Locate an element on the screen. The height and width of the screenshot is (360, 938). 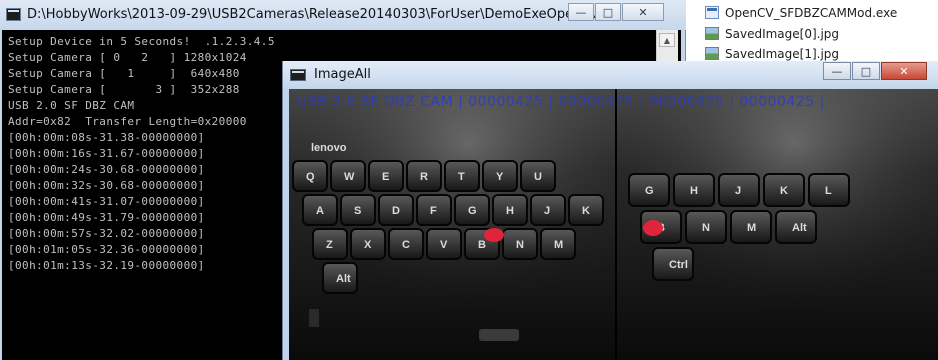
key-label: V is located at coordinates (444, 245).